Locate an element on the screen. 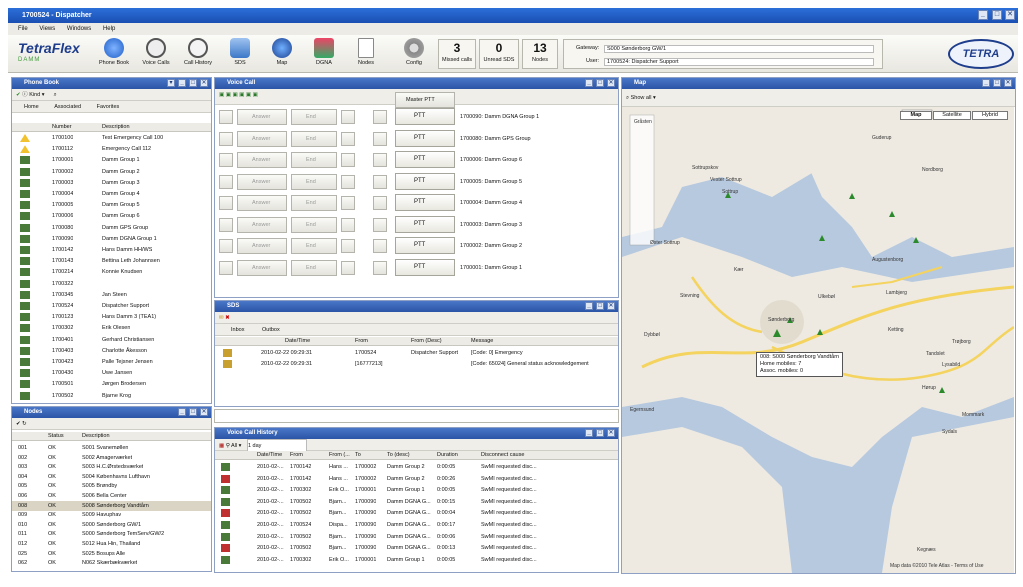 The width and height of the screenshot is (1023, 587). node-row: 062 OK N062 Skærbækværket is located at coordinates (111, 563).